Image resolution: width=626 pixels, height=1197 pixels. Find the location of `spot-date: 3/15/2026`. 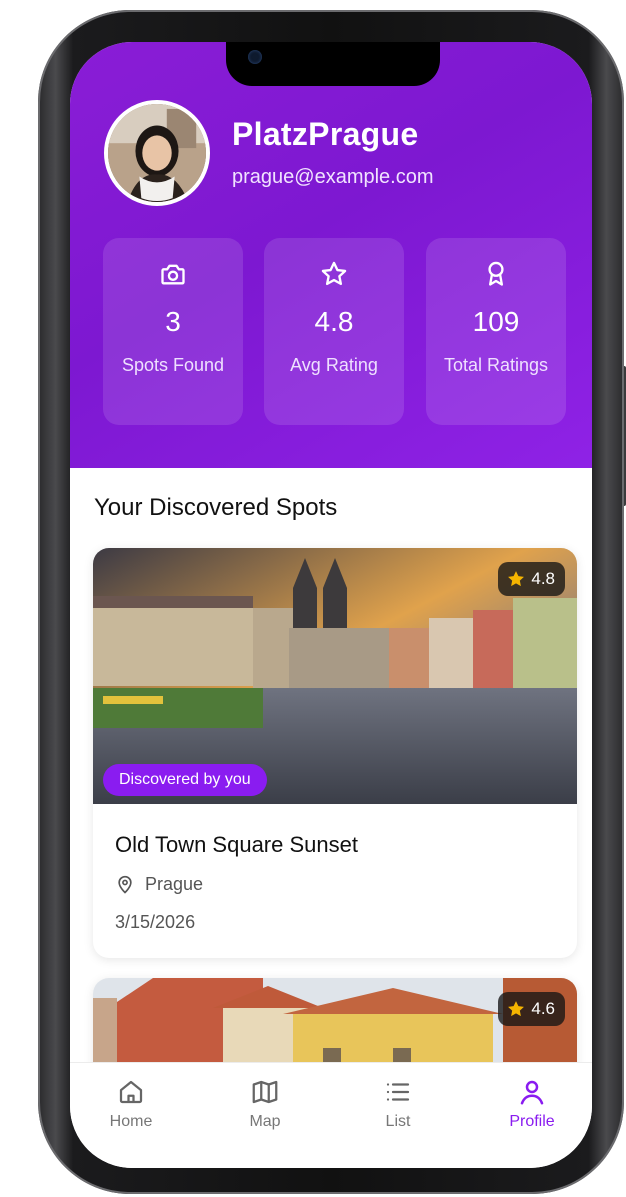

spot-date: 3/15/2026 is located at coordinates (155, 922).